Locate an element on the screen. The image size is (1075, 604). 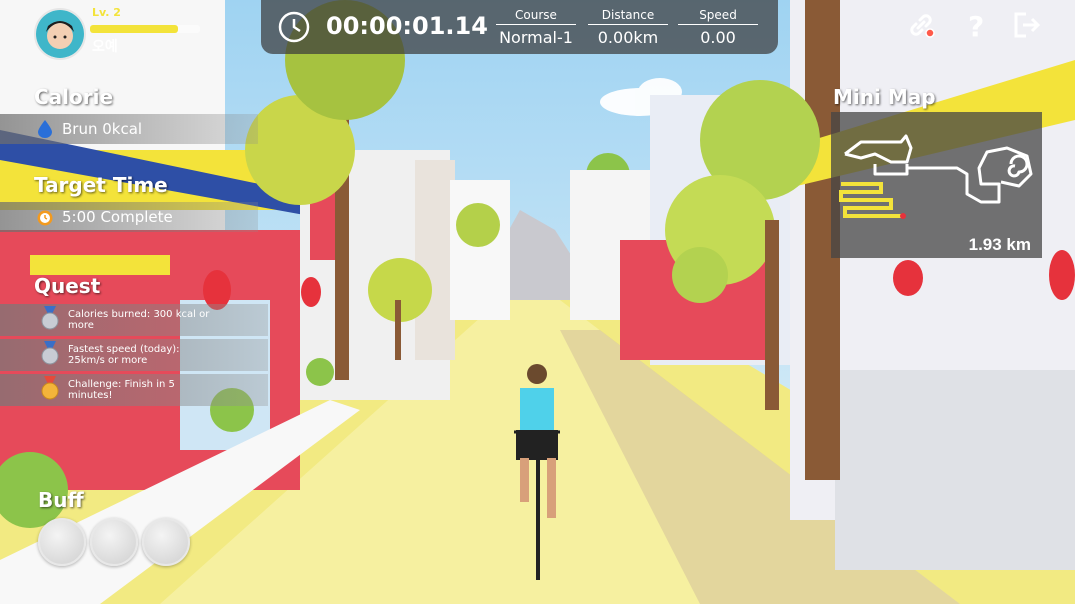
quest-item: Calories burned: 300 kcal or more is located at coordinates (134, 320).